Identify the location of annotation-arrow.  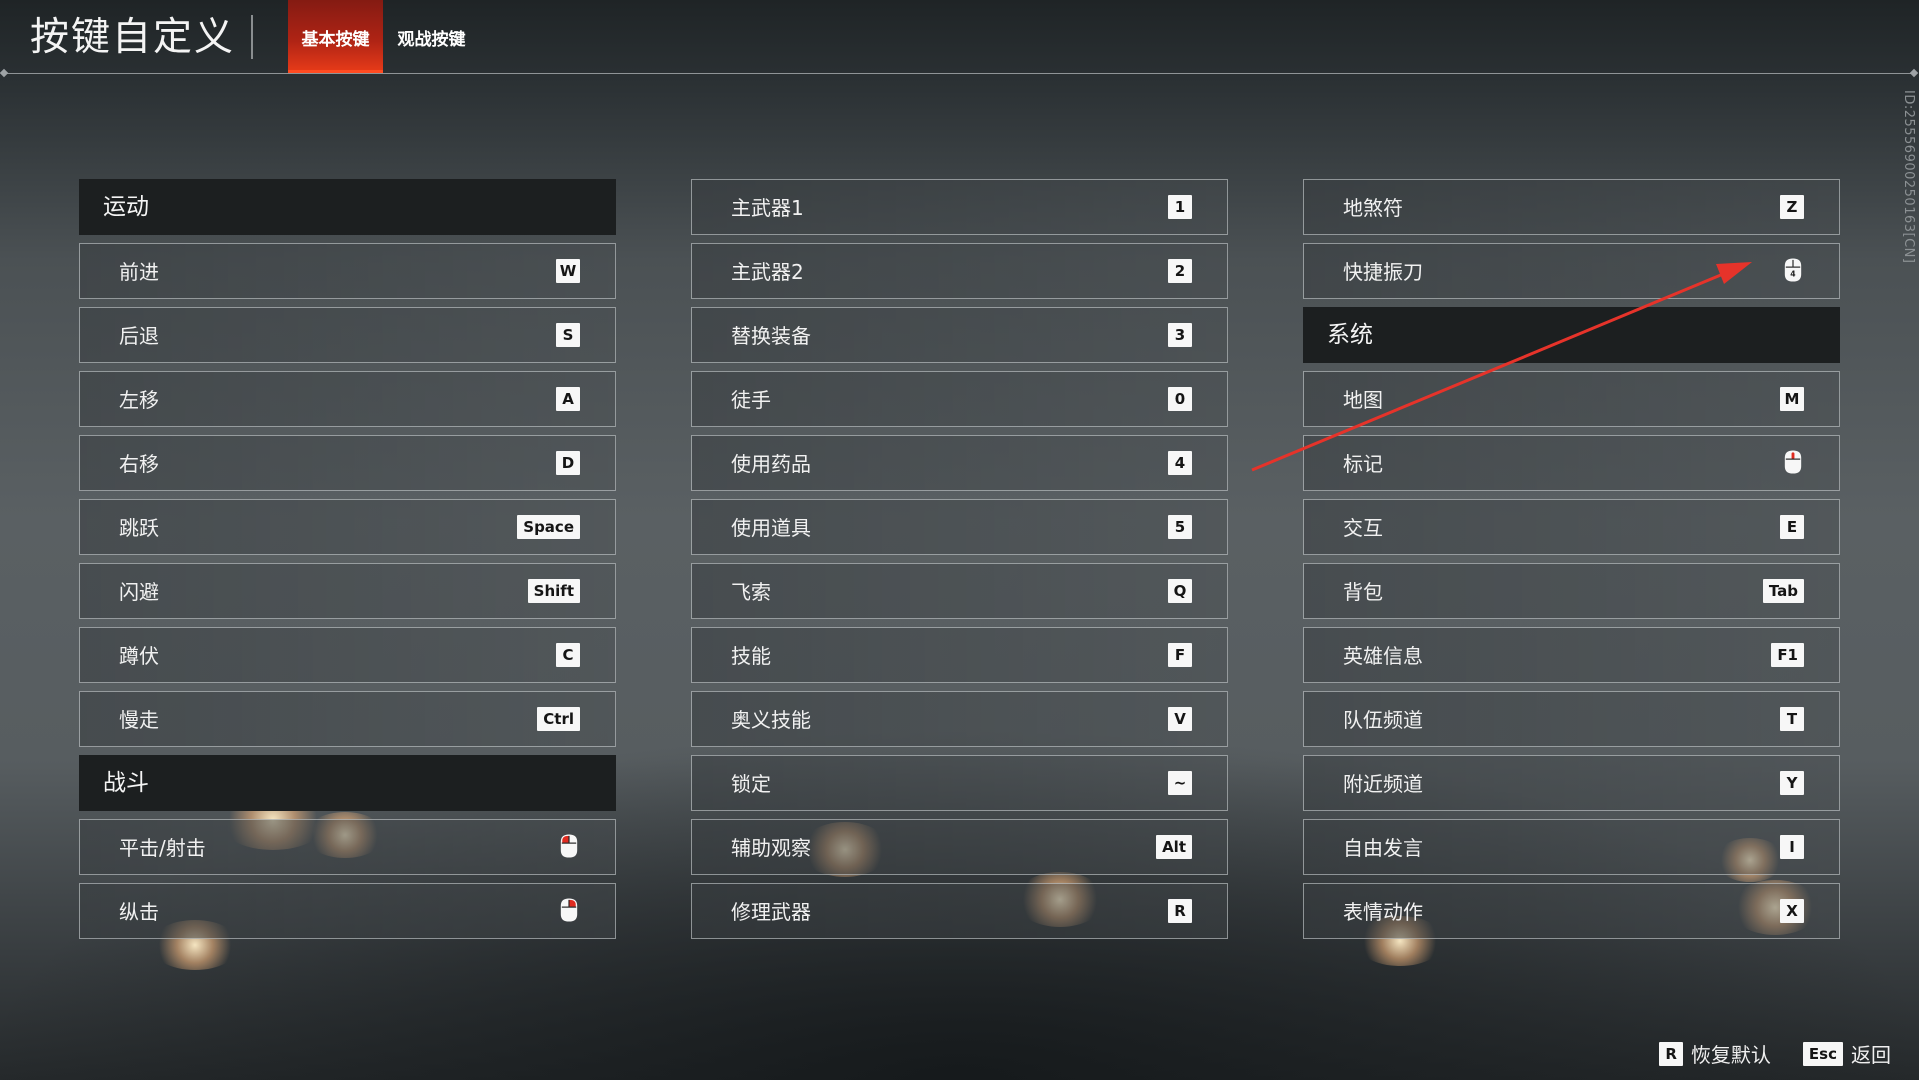
(1501, 367).